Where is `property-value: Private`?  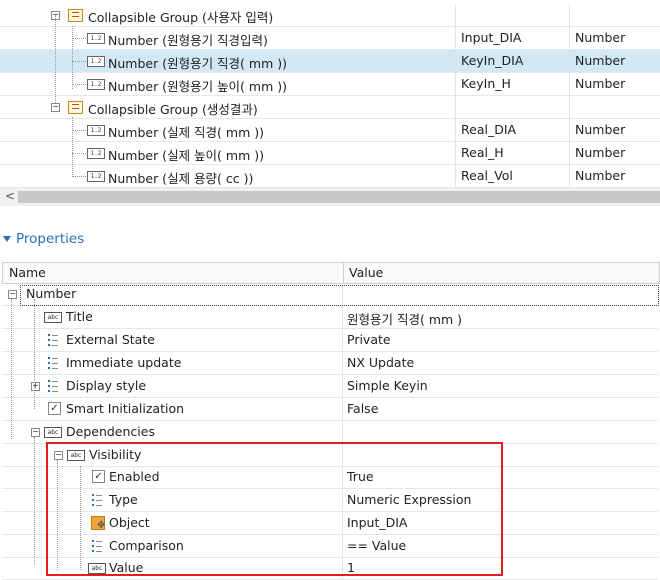 property-value: Private is located at coordinates (369, 339).